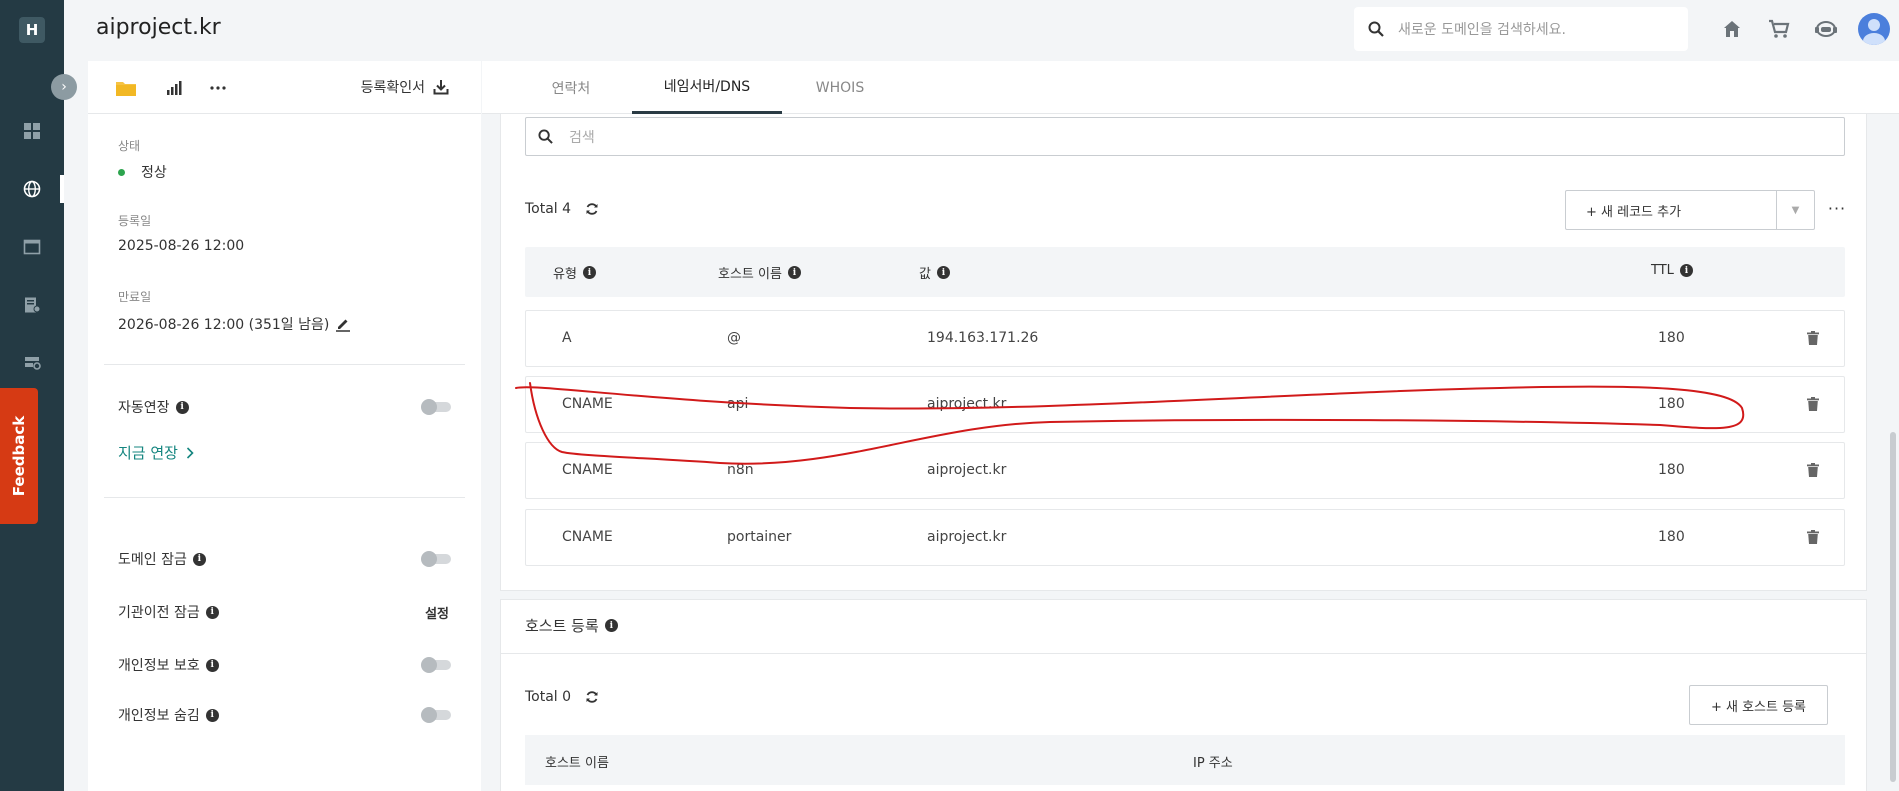  I want to click on add-record-split-button: + 새 레코드 추가 ▼, so click(1690, 210).